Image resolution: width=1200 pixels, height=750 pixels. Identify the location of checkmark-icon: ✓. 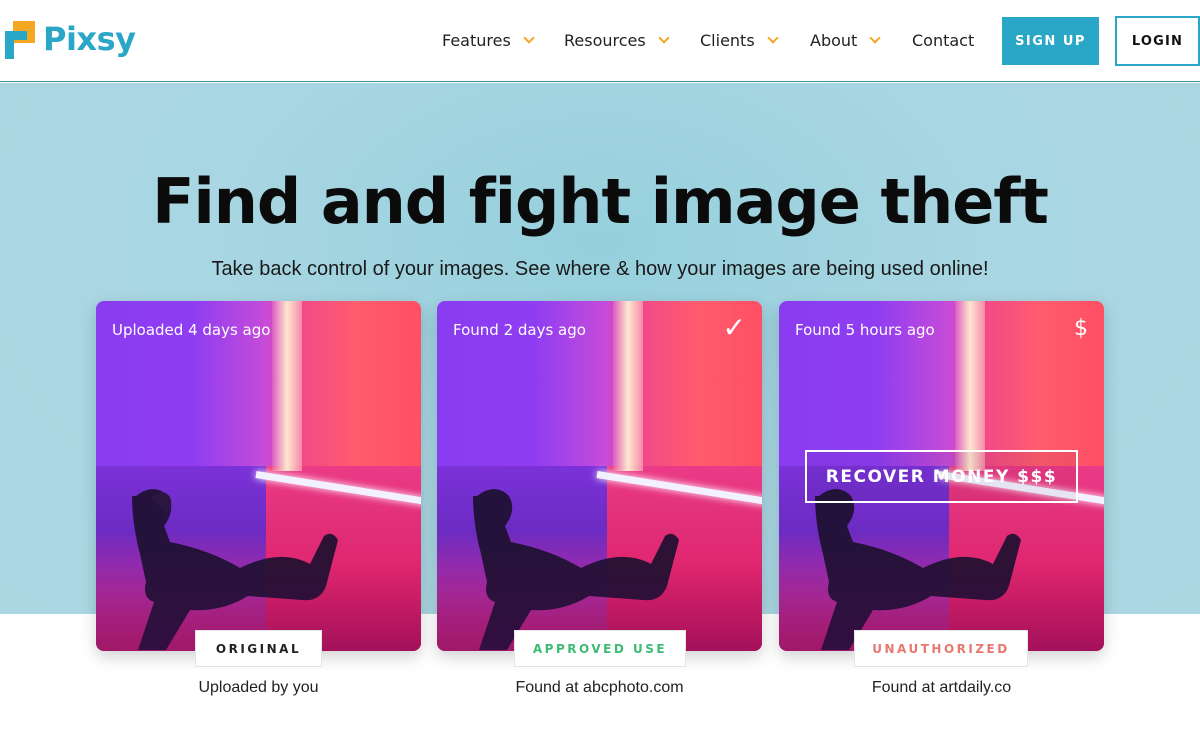
(734, 327).